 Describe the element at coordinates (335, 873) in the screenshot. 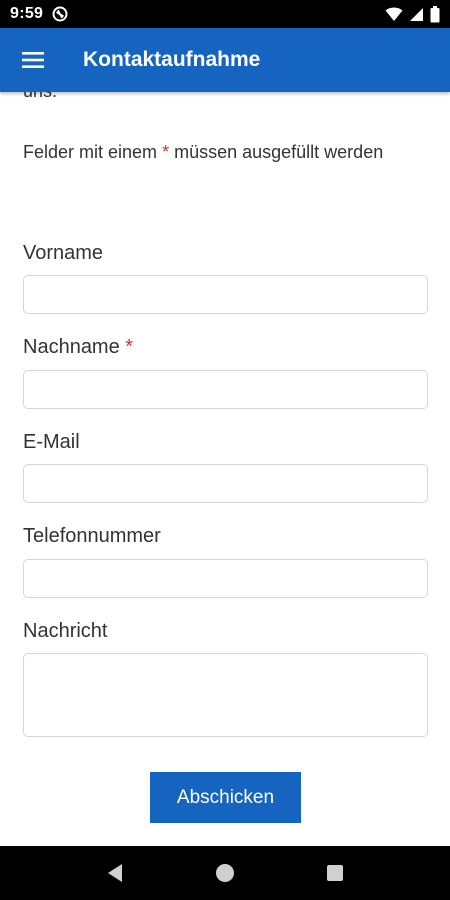

I see `recents-icon` at that location.